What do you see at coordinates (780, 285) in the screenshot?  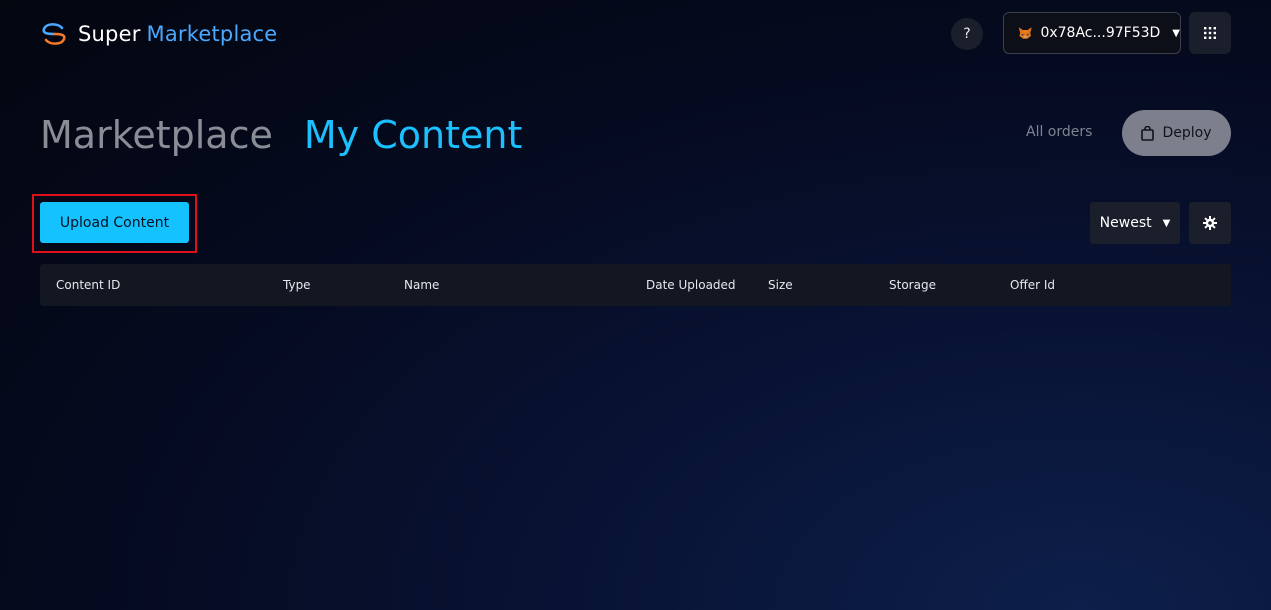 I see `column-header-size: Size` at bounding box center [780, 285].